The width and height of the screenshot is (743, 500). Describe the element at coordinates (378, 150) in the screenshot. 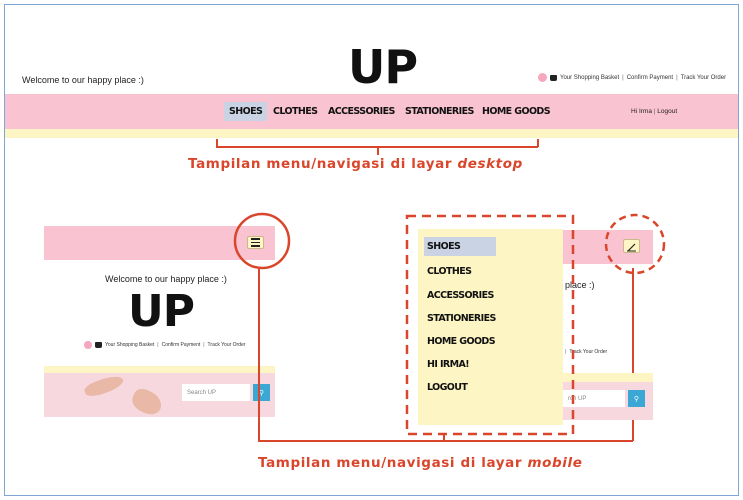

I see `bracket-stem` at that location.